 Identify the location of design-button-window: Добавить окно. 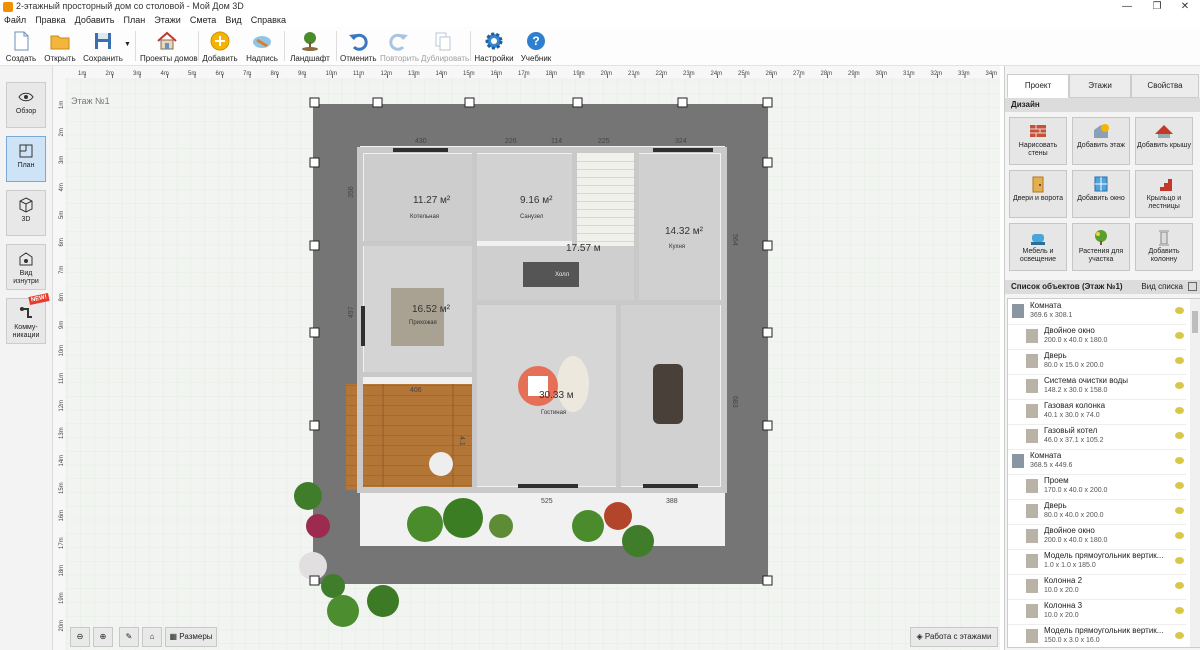
(1101, 194).